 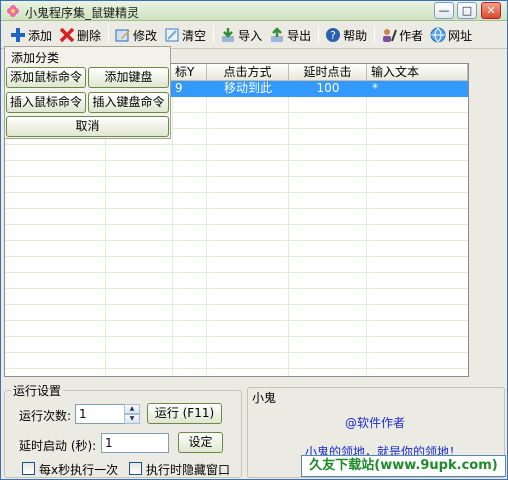 I want to click on run-count-spinner: ▲ ▼, so click(x=132, y=414).